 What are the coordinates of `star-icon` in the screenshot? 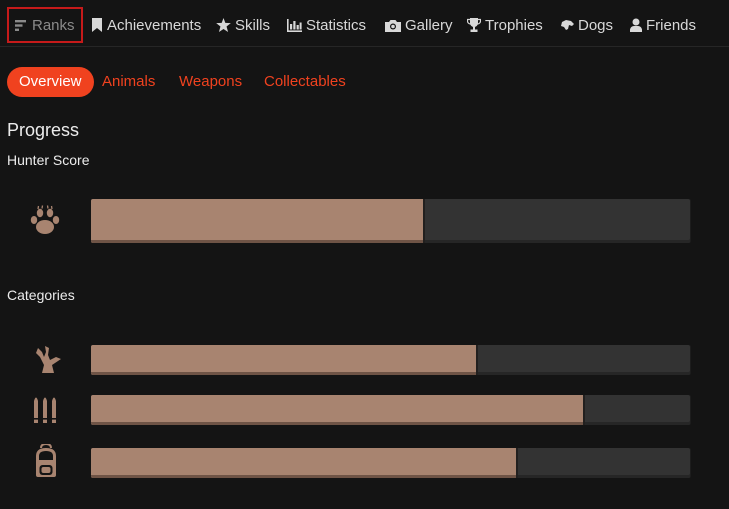 It's located at (223, 25).